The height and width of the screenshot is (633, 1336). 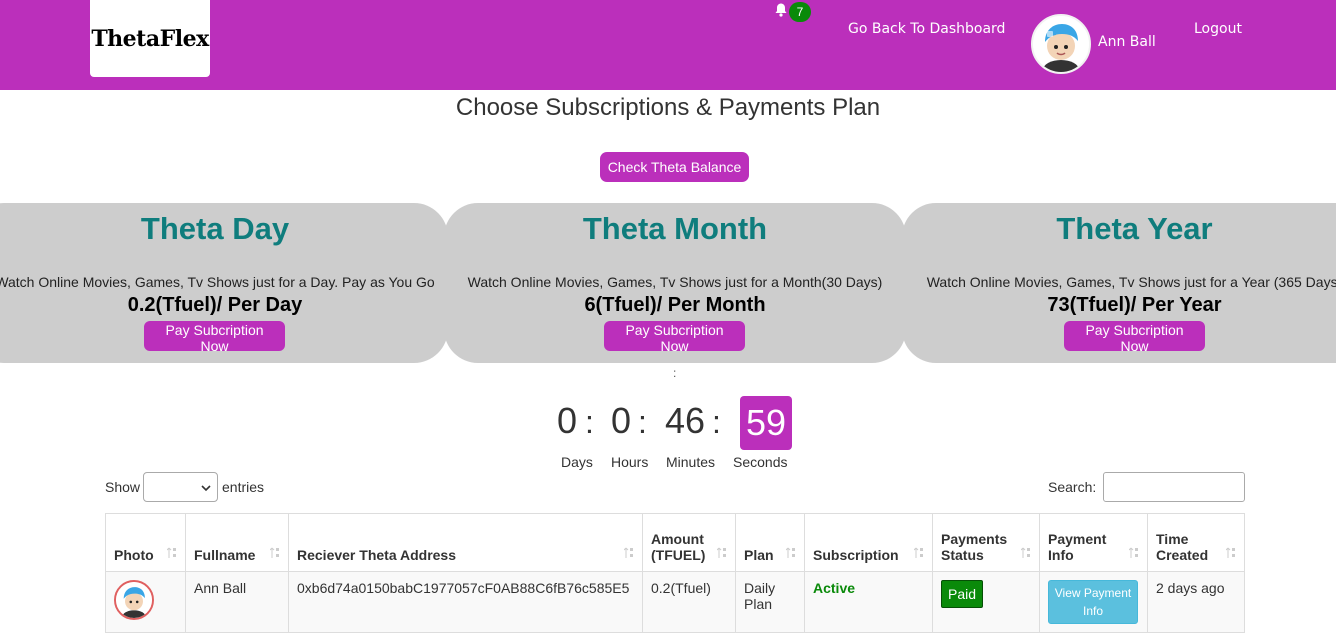 I want to click on column-header-fullname: Fullname, so click(x=237, y=542).